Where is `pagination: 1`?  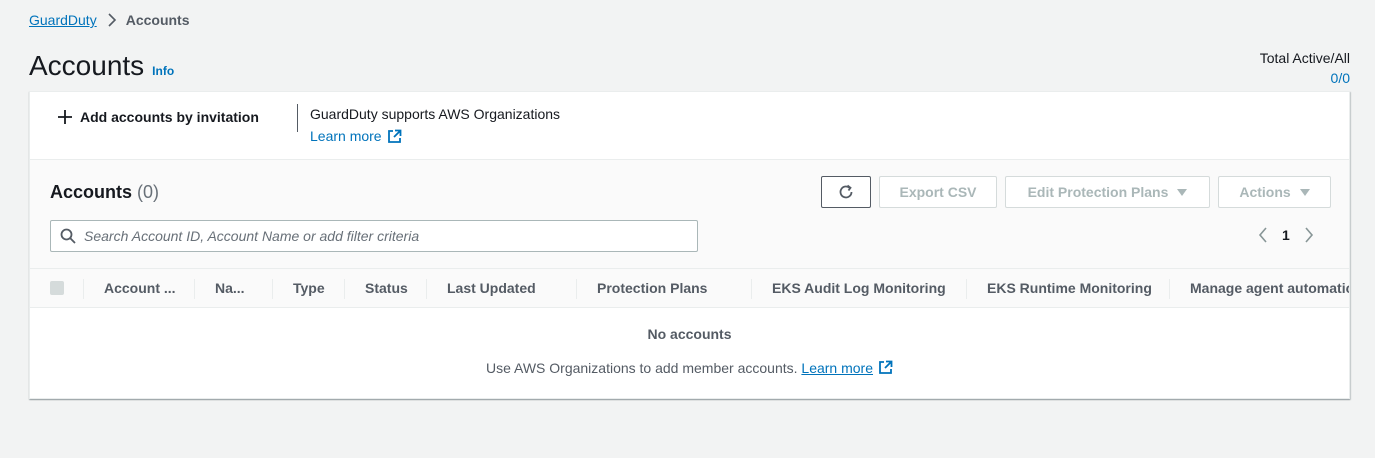
pagination: 1 is located at coordinates (1286, 235).